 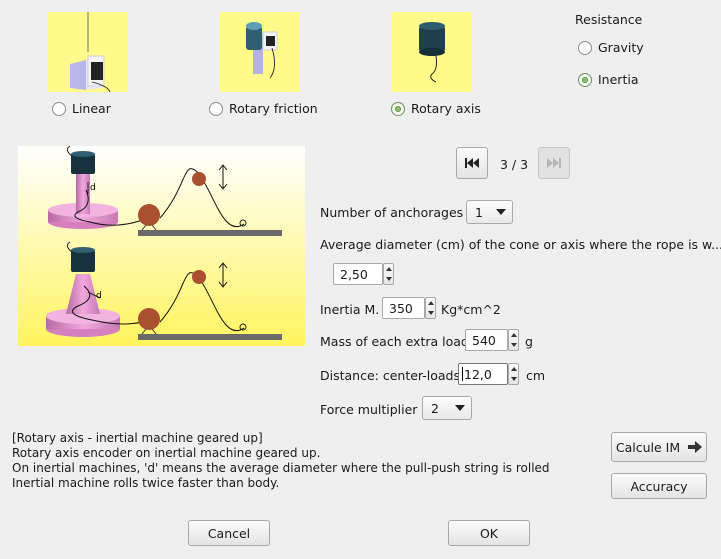 What do you see at coordinates (609, 19) in the screenshot?
I see `resistance-title: Resistance` at bounding box center [609, 19].